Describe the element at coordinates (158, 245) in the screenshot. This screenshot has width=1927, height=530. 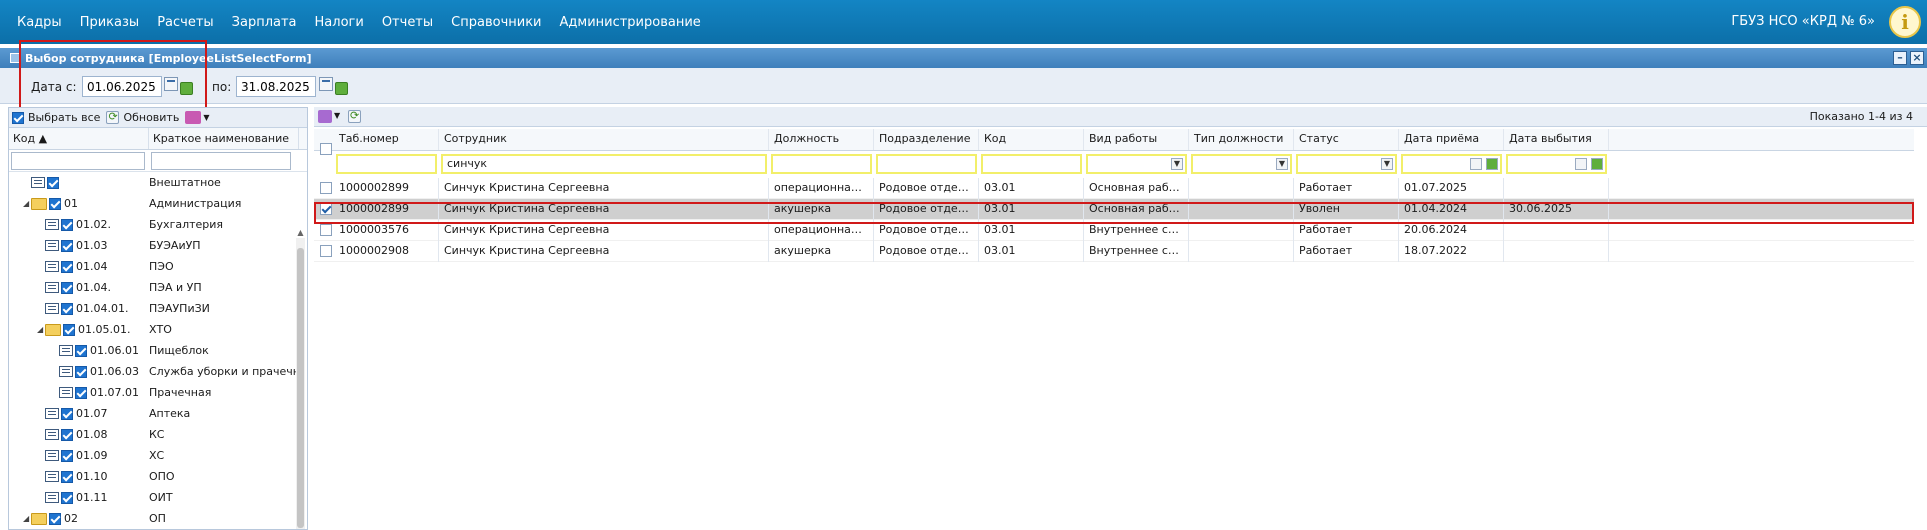
I see `tree-row: 01.03 БУЭАиУП` at that location.